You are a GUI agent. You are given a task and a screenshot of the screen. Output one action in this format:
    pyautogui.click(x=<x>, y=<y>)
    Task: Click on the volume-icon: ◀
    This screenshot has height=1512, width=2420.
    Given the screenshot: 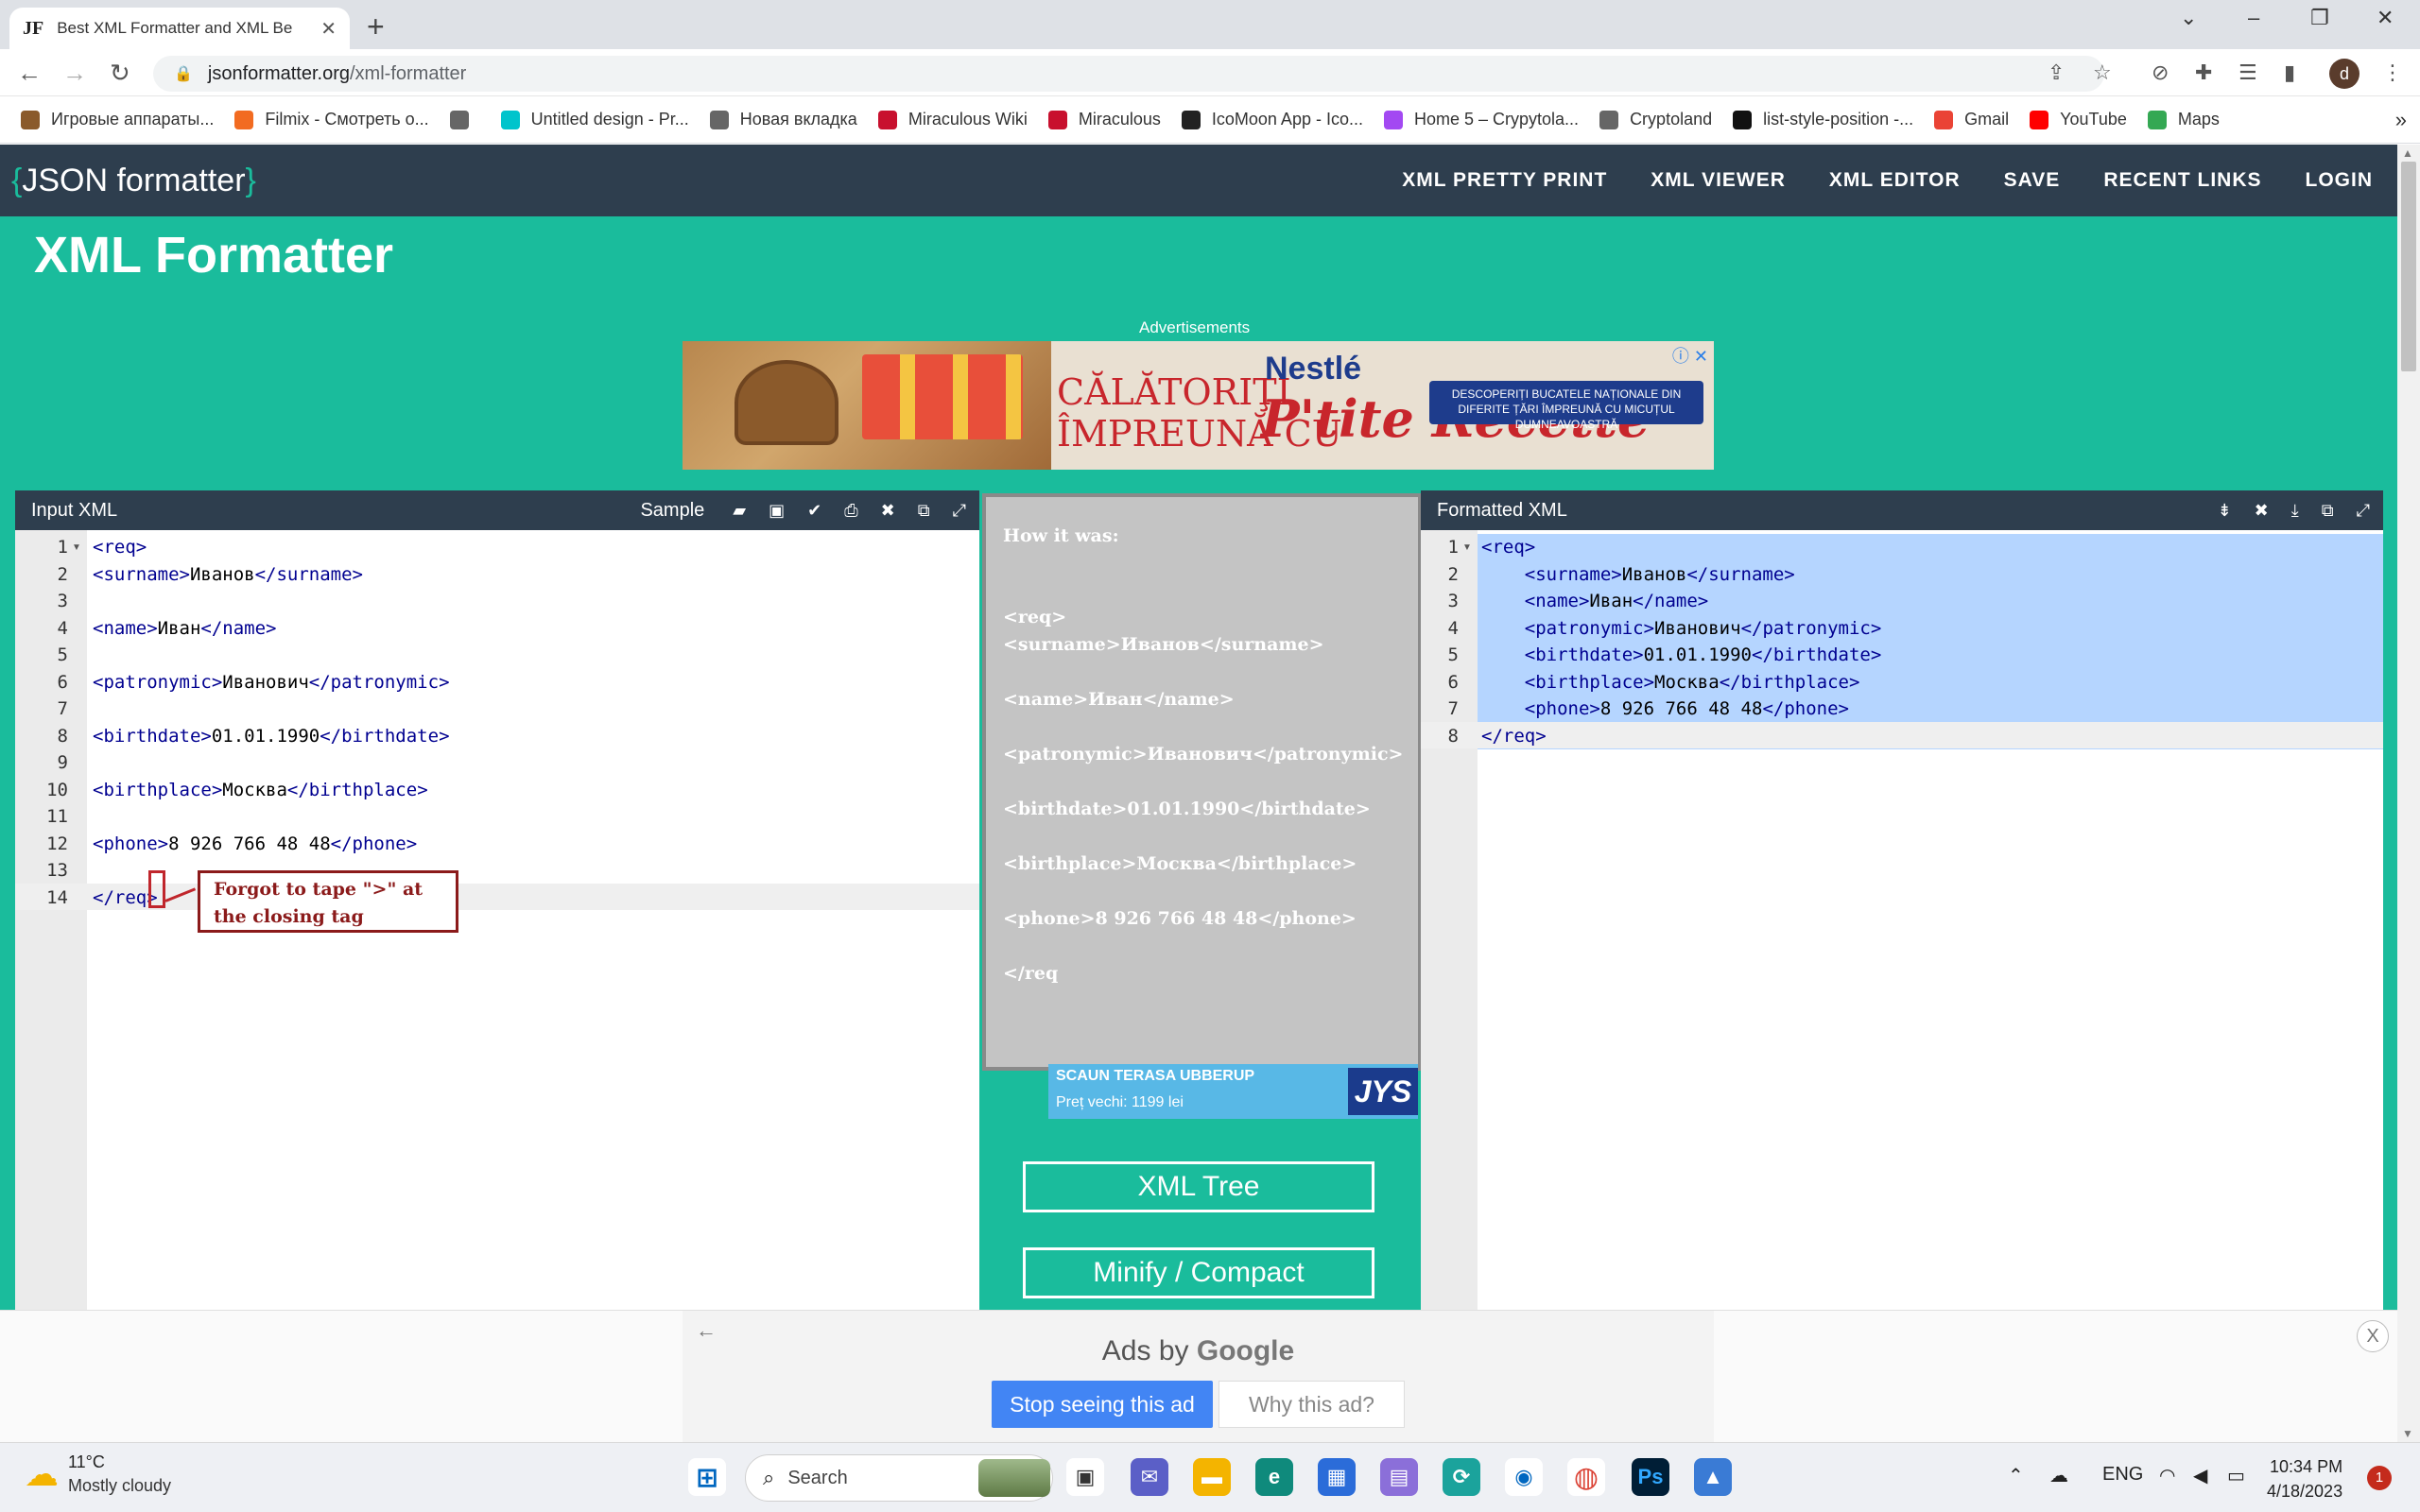 What is the action you would take?
    pyautogui.click(x=2200, y=1475)
    